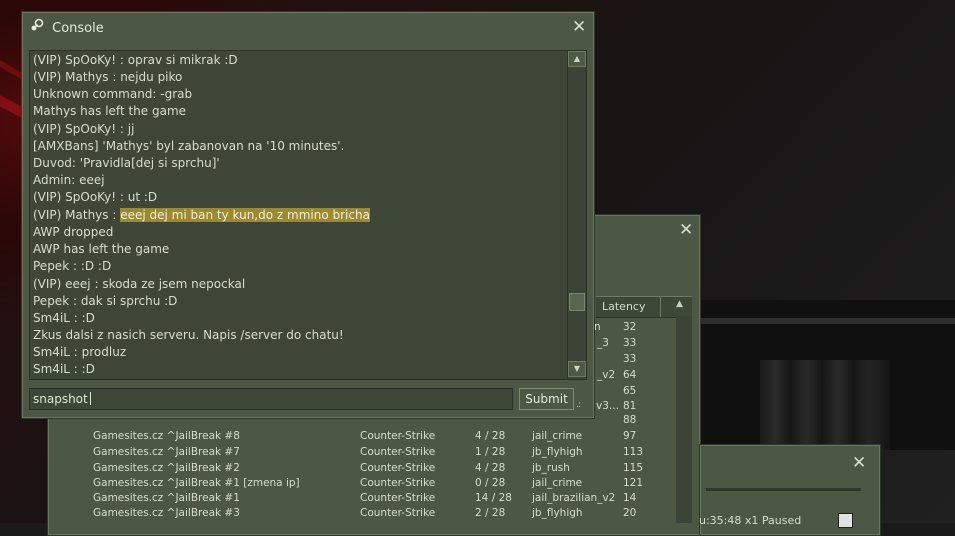 The image size is (955, 536). What do you see at coordinates (845, 520) in the screenshot?
I see `demo-pause-checkbox` at bounding box center [845, 520].